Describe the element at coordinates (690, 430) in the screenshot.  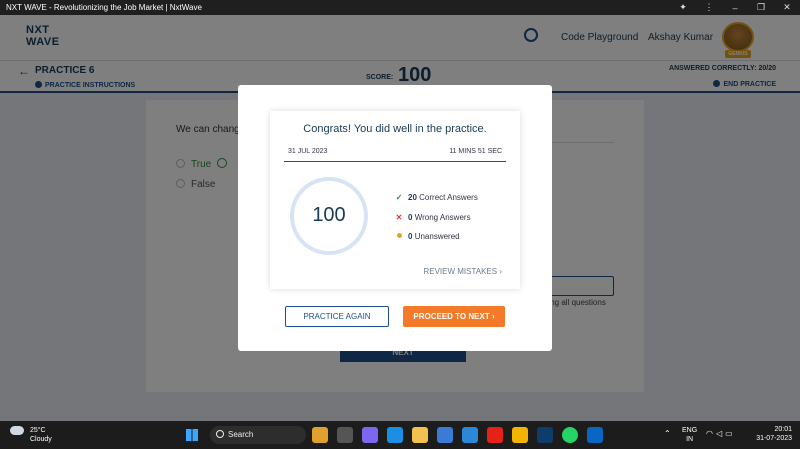
I see `lang-code: ENG` at that location.